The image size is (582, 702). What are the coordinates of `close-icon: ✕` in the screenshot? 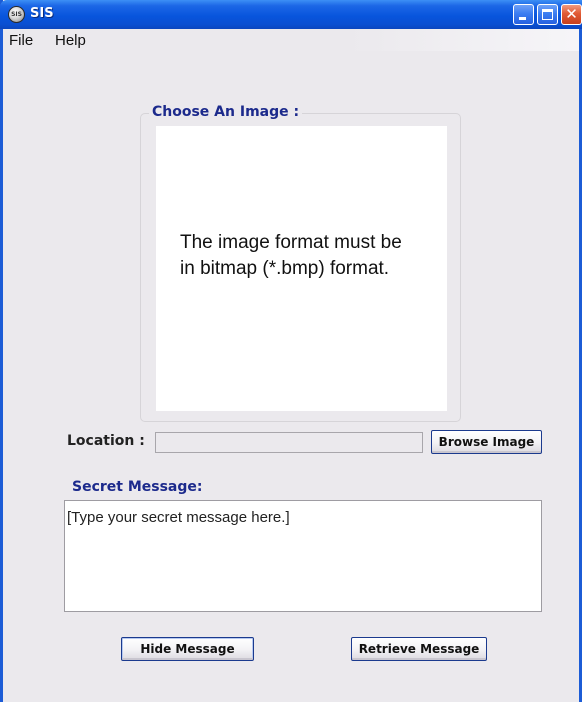 It's located at (571, 14).